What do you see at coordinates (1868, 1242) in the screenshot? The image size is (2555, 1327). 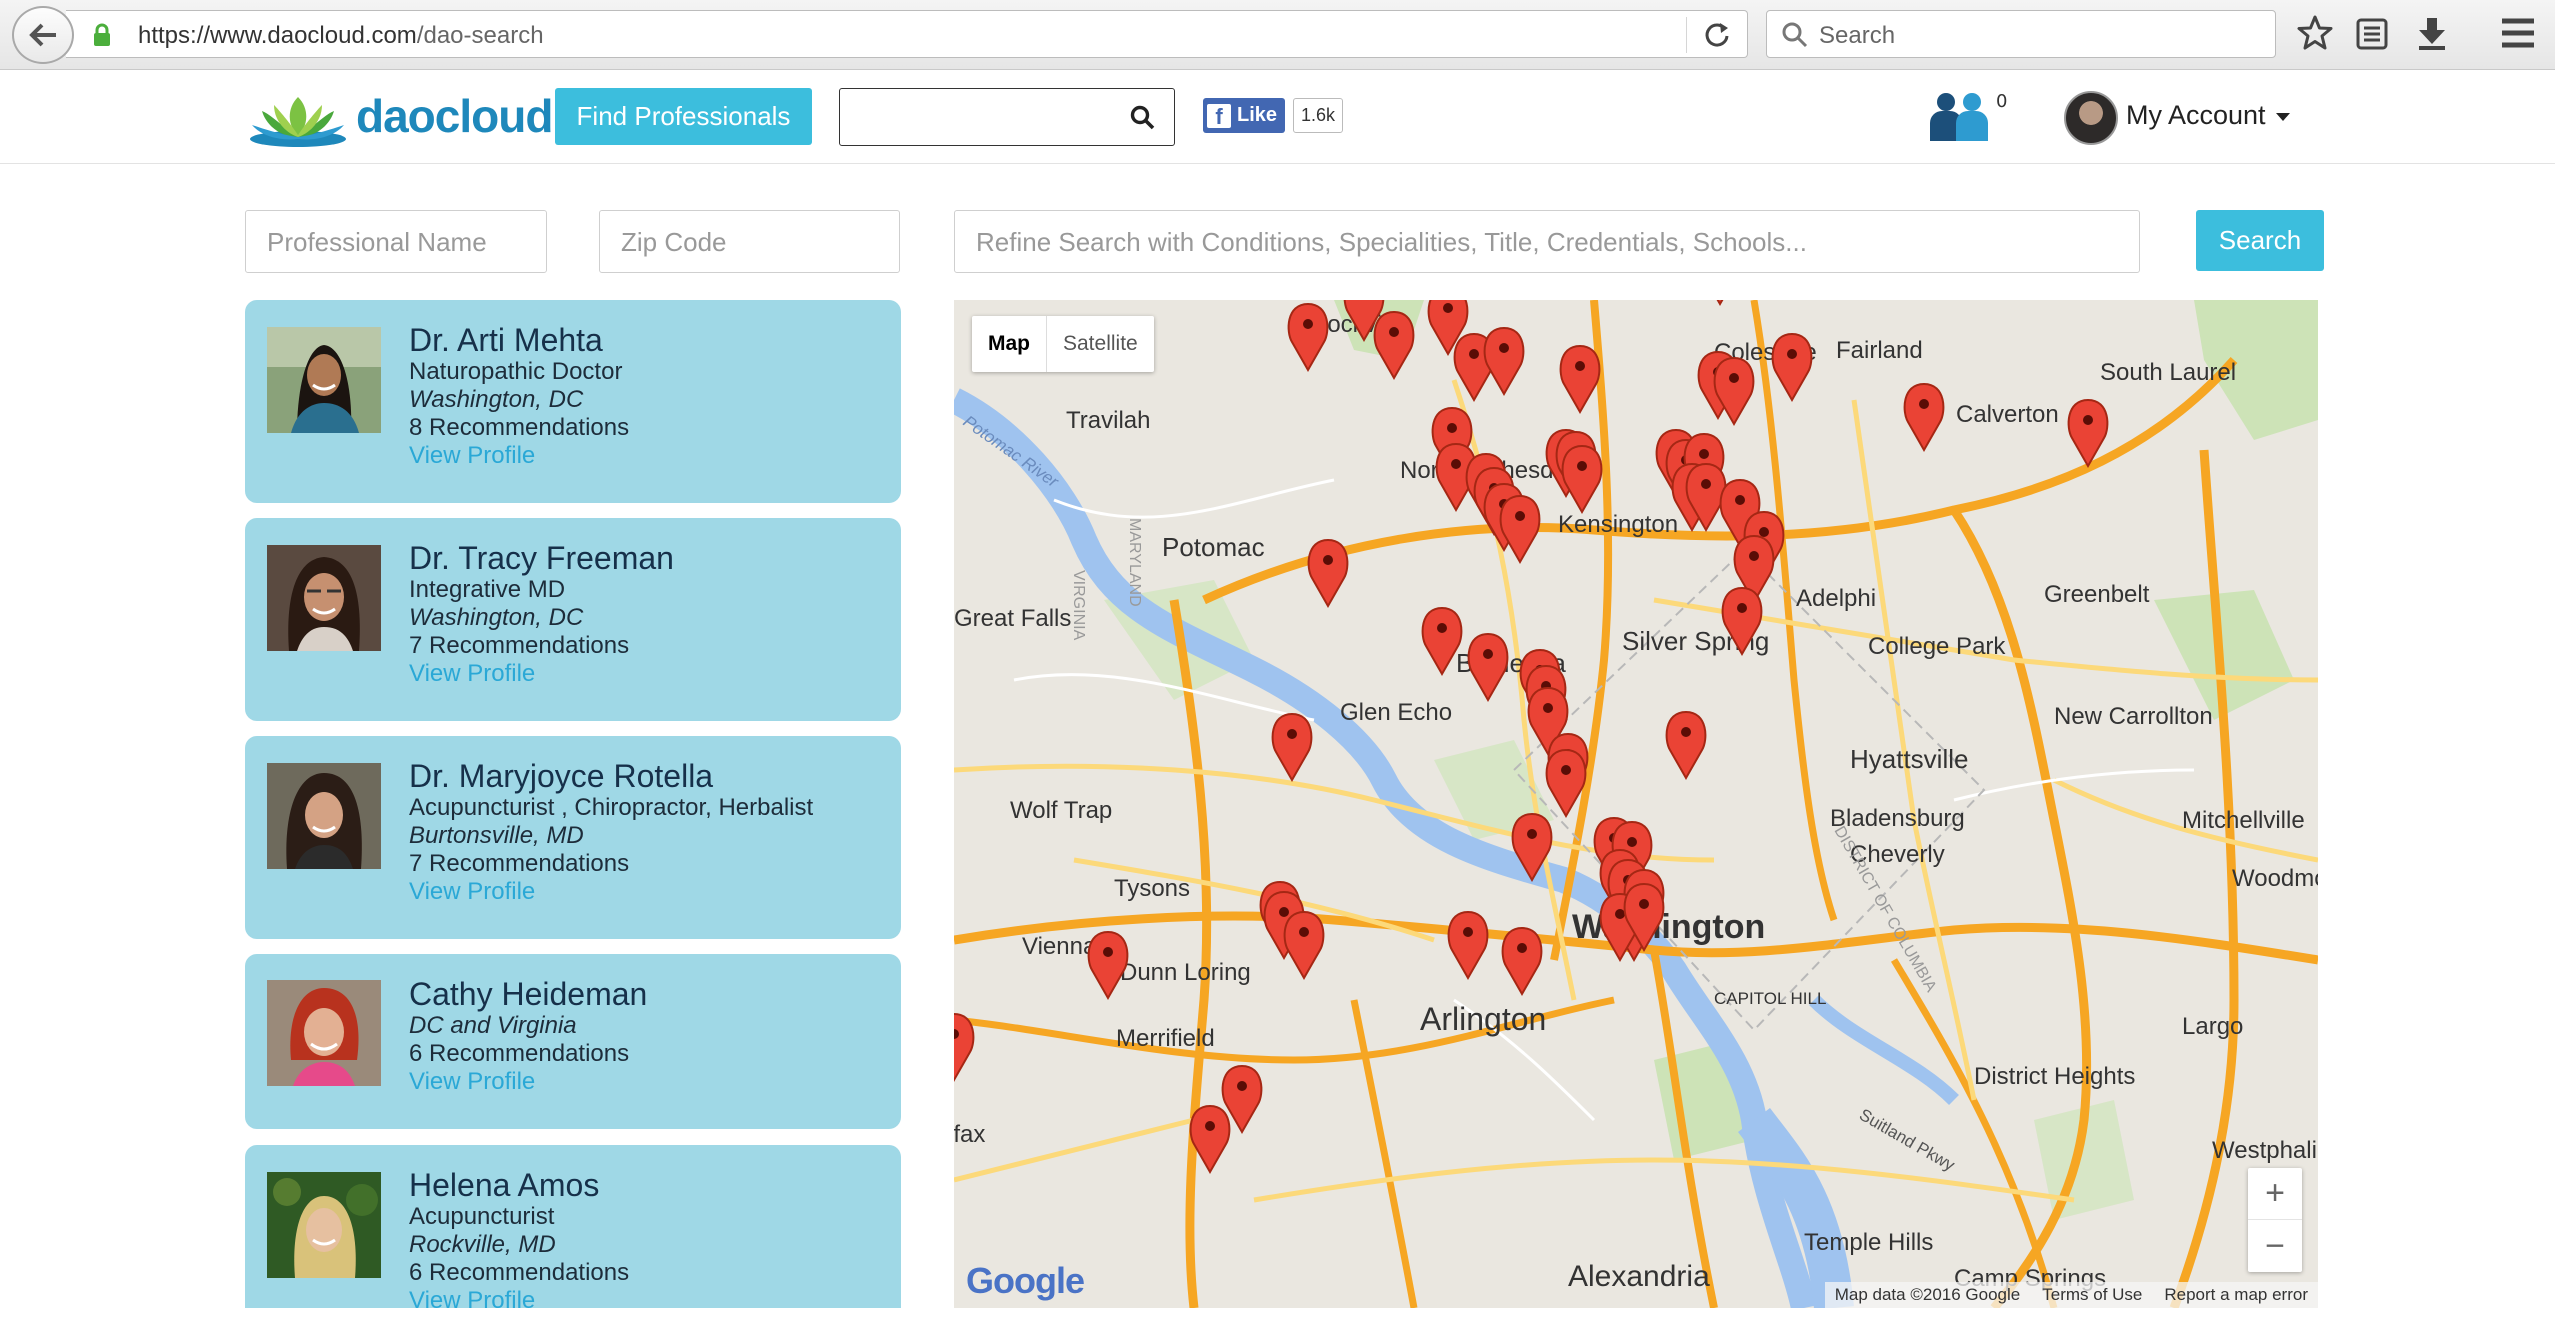 I see `map-label: Temple Hills` at bounding box center [1868, 1242].